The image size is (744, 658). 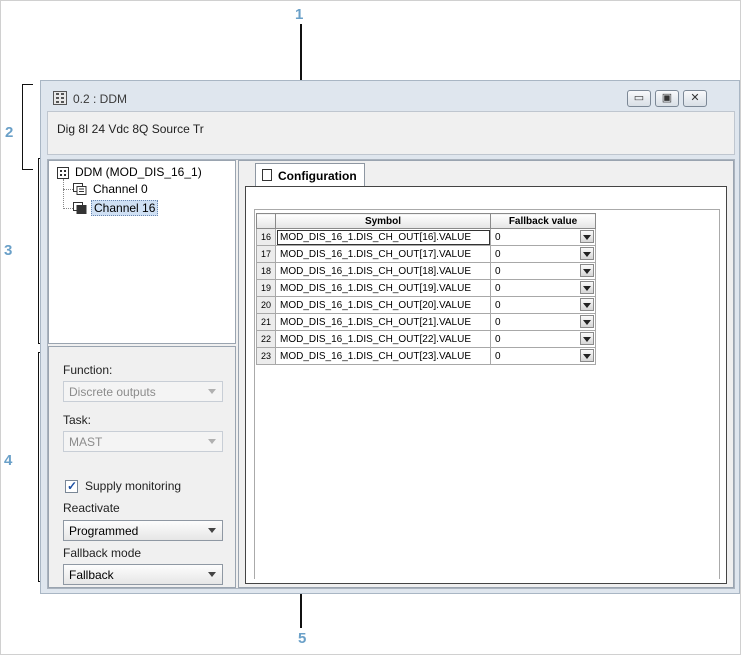 I want to click on tree-root: DDM (MOD_DIS_16_1), so click(x=138, y=172).